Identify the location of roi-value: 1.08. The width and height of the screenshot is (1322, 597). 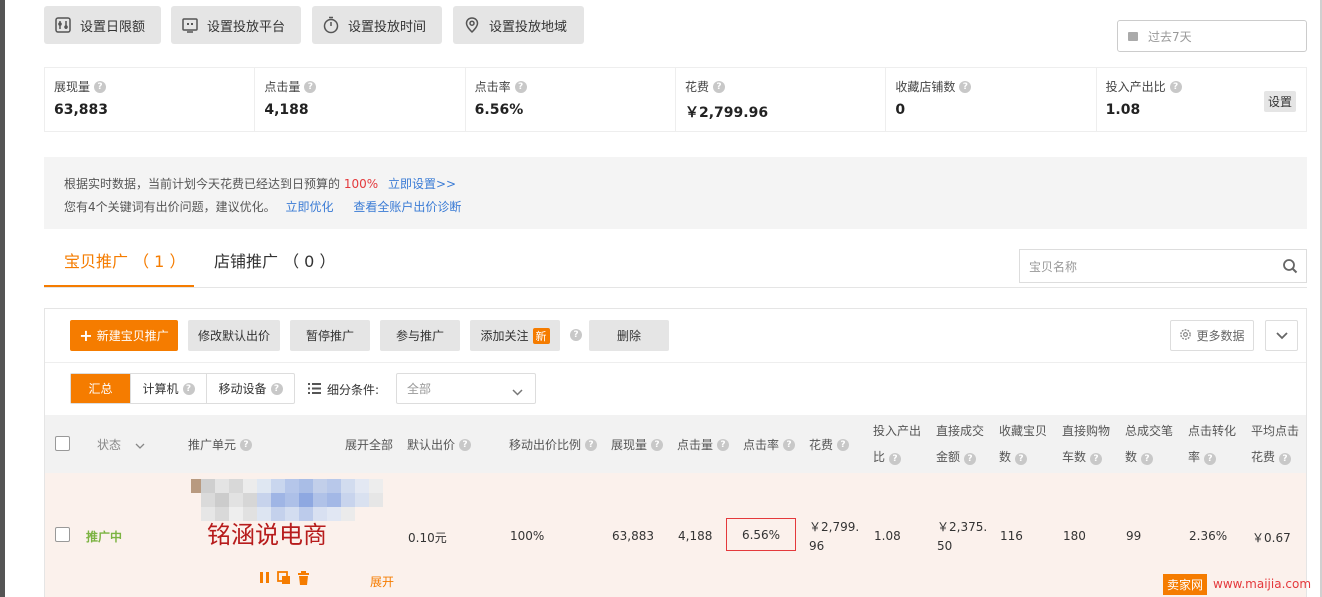
(887, 536).